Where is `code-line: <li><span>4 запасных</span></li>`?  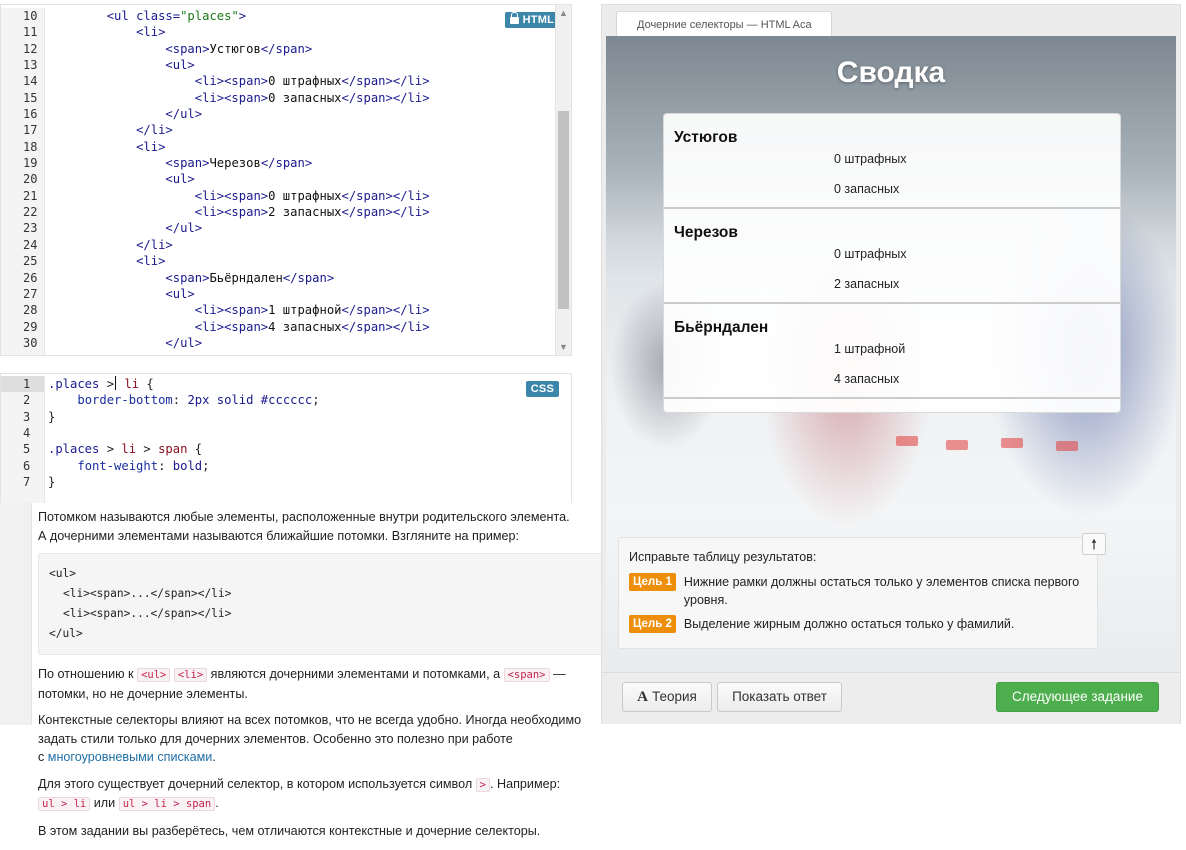
code-line: <li><span>4 запасных</span></li> is located at coordinates (301, 327).